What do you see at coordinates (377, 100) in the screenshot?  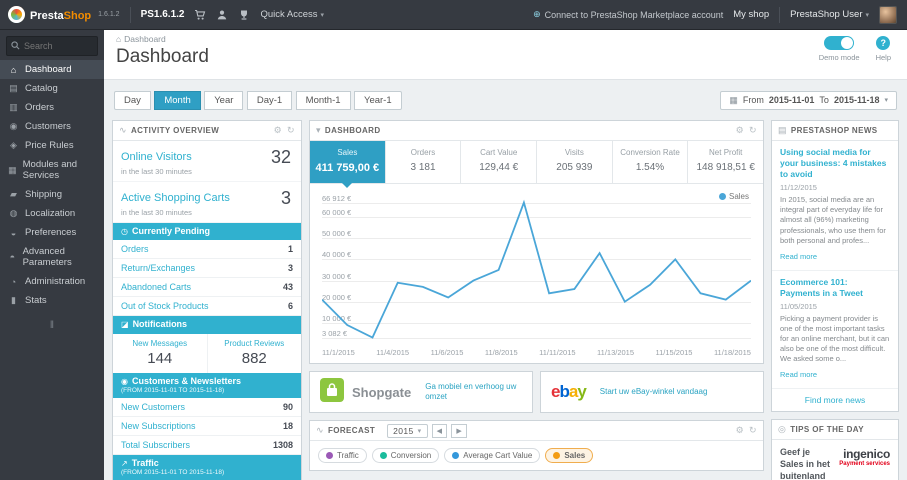 I see `period-year-1-button: Year-1` at bounding box center [377, 100].